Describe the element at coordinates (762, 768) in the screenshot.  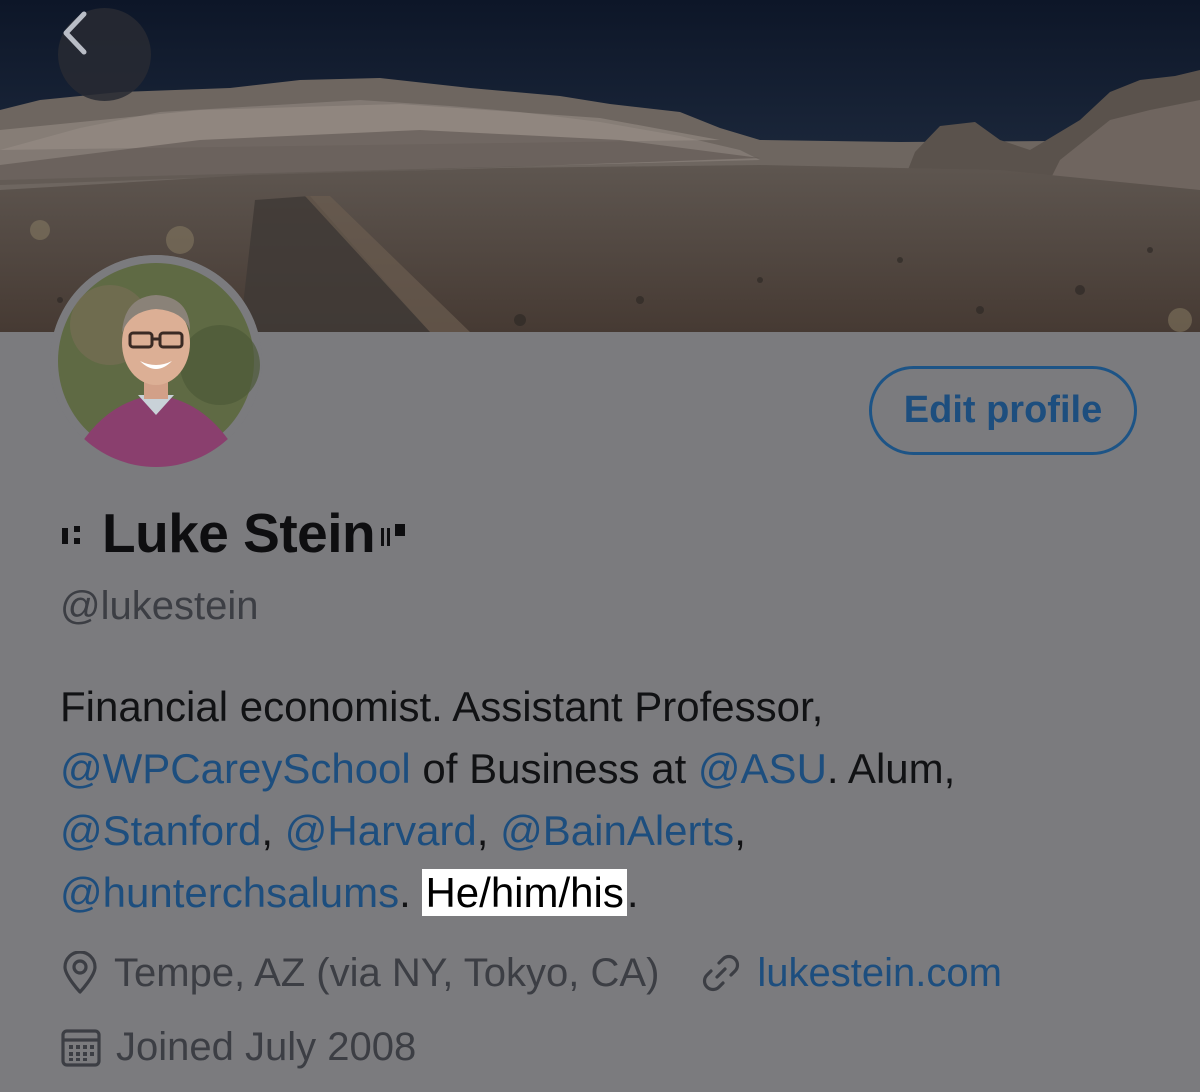
I see `mention-asu: @ASU` at that location.